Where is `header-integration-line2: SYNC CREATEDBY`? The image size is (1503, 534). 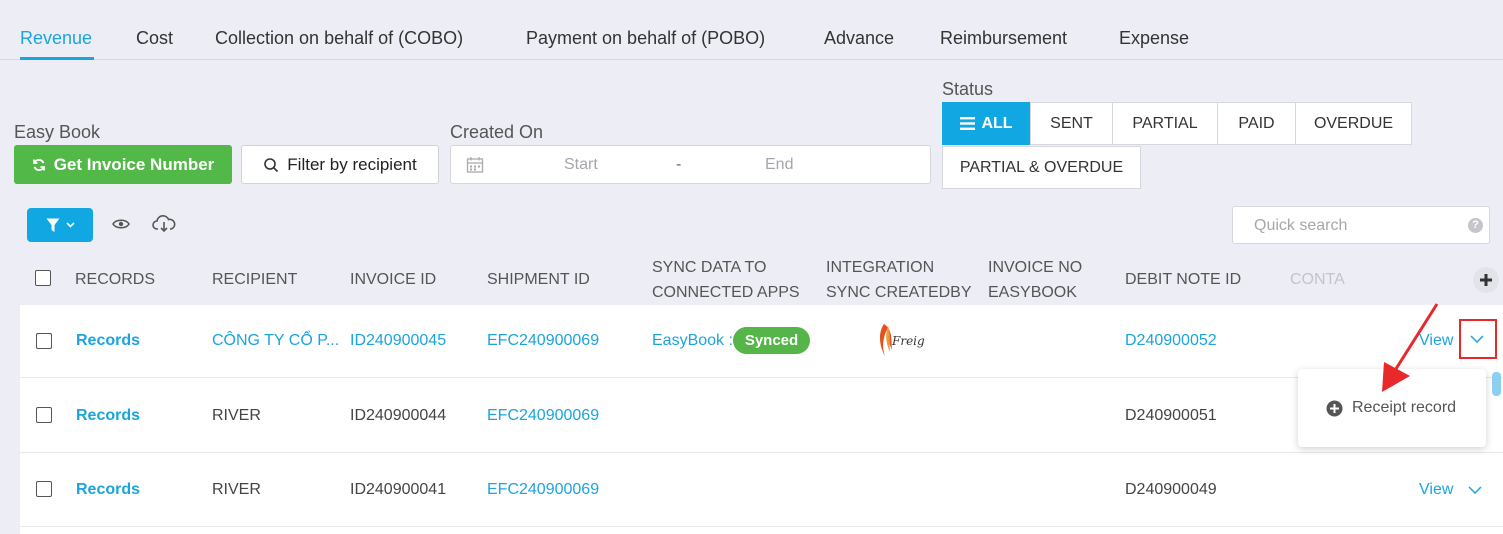 header-integration-line2: SYNC CREATEDBY is located at coordinates (899, 292).